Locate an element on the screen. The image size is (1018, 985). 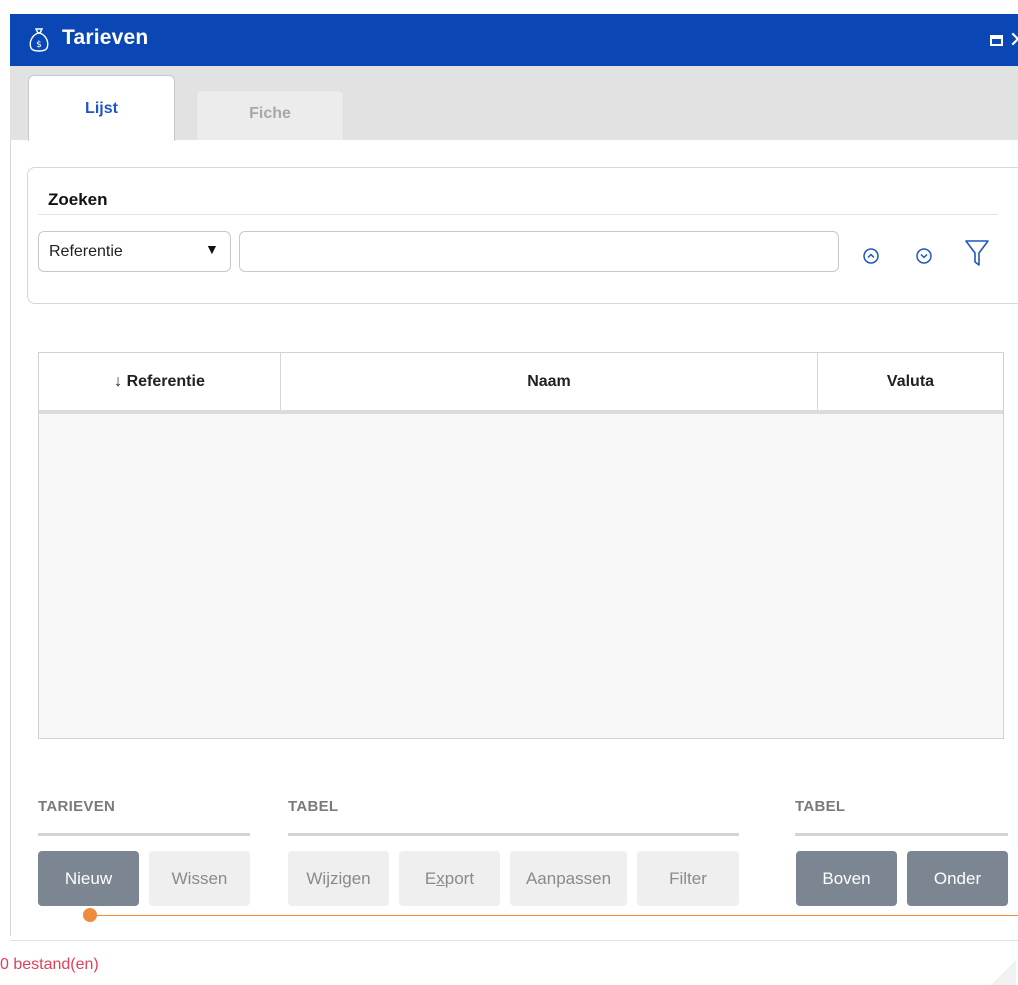
tab-lijst: Lijst is located at coordinates (101, 108).